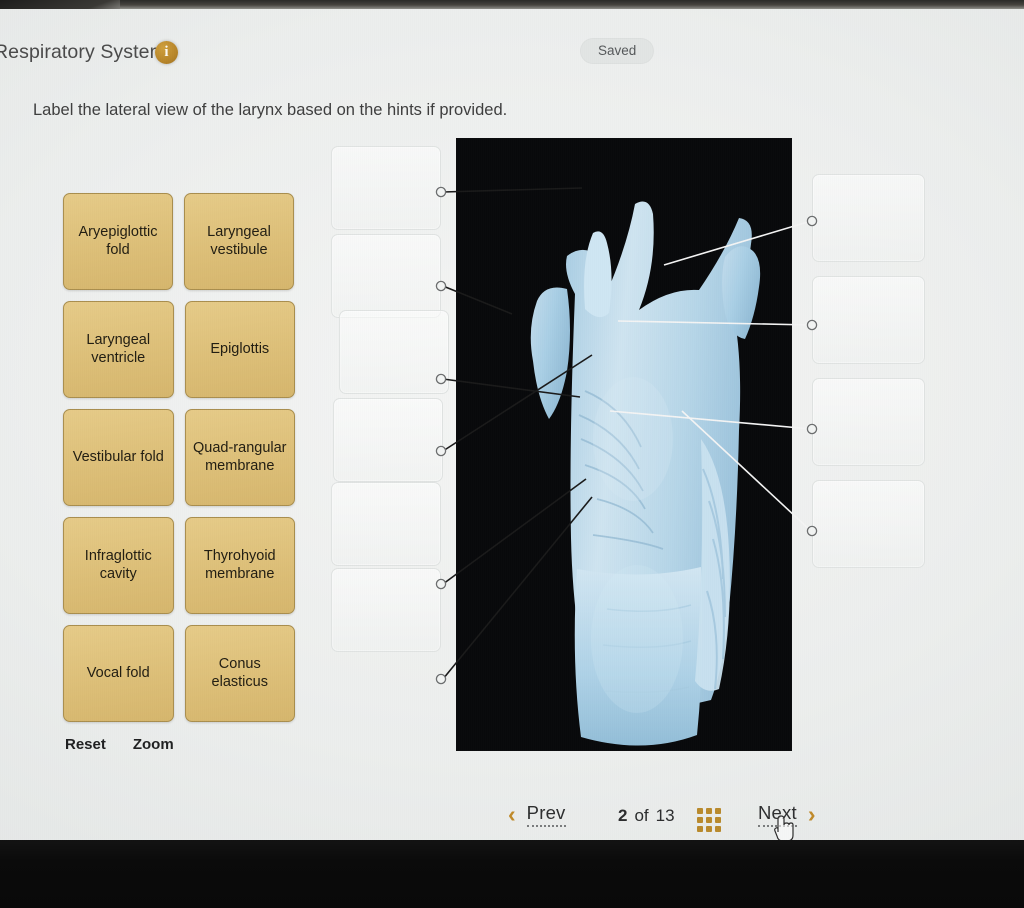 The image size is (1024, 908). What do you see at coordinates (239, 457) in the screenshot?
I see `label-tile: Quad-rangular membrane` at bounding box center [239, 457].